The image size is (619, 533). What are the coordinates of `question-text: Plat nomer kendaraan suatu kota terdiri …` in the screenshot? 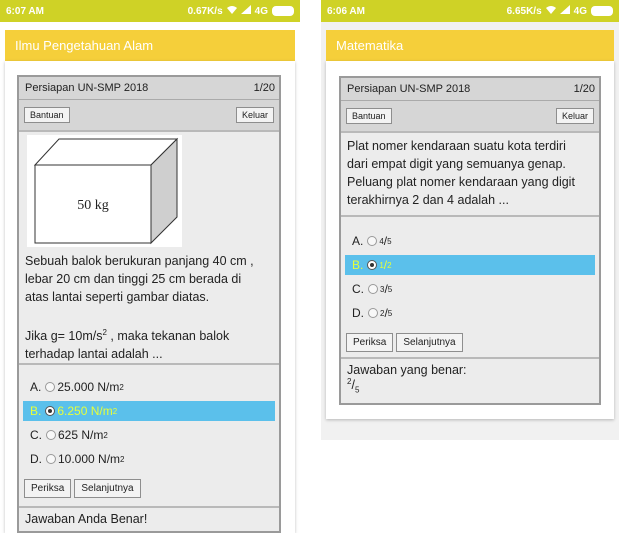 It's located at (470, 173).